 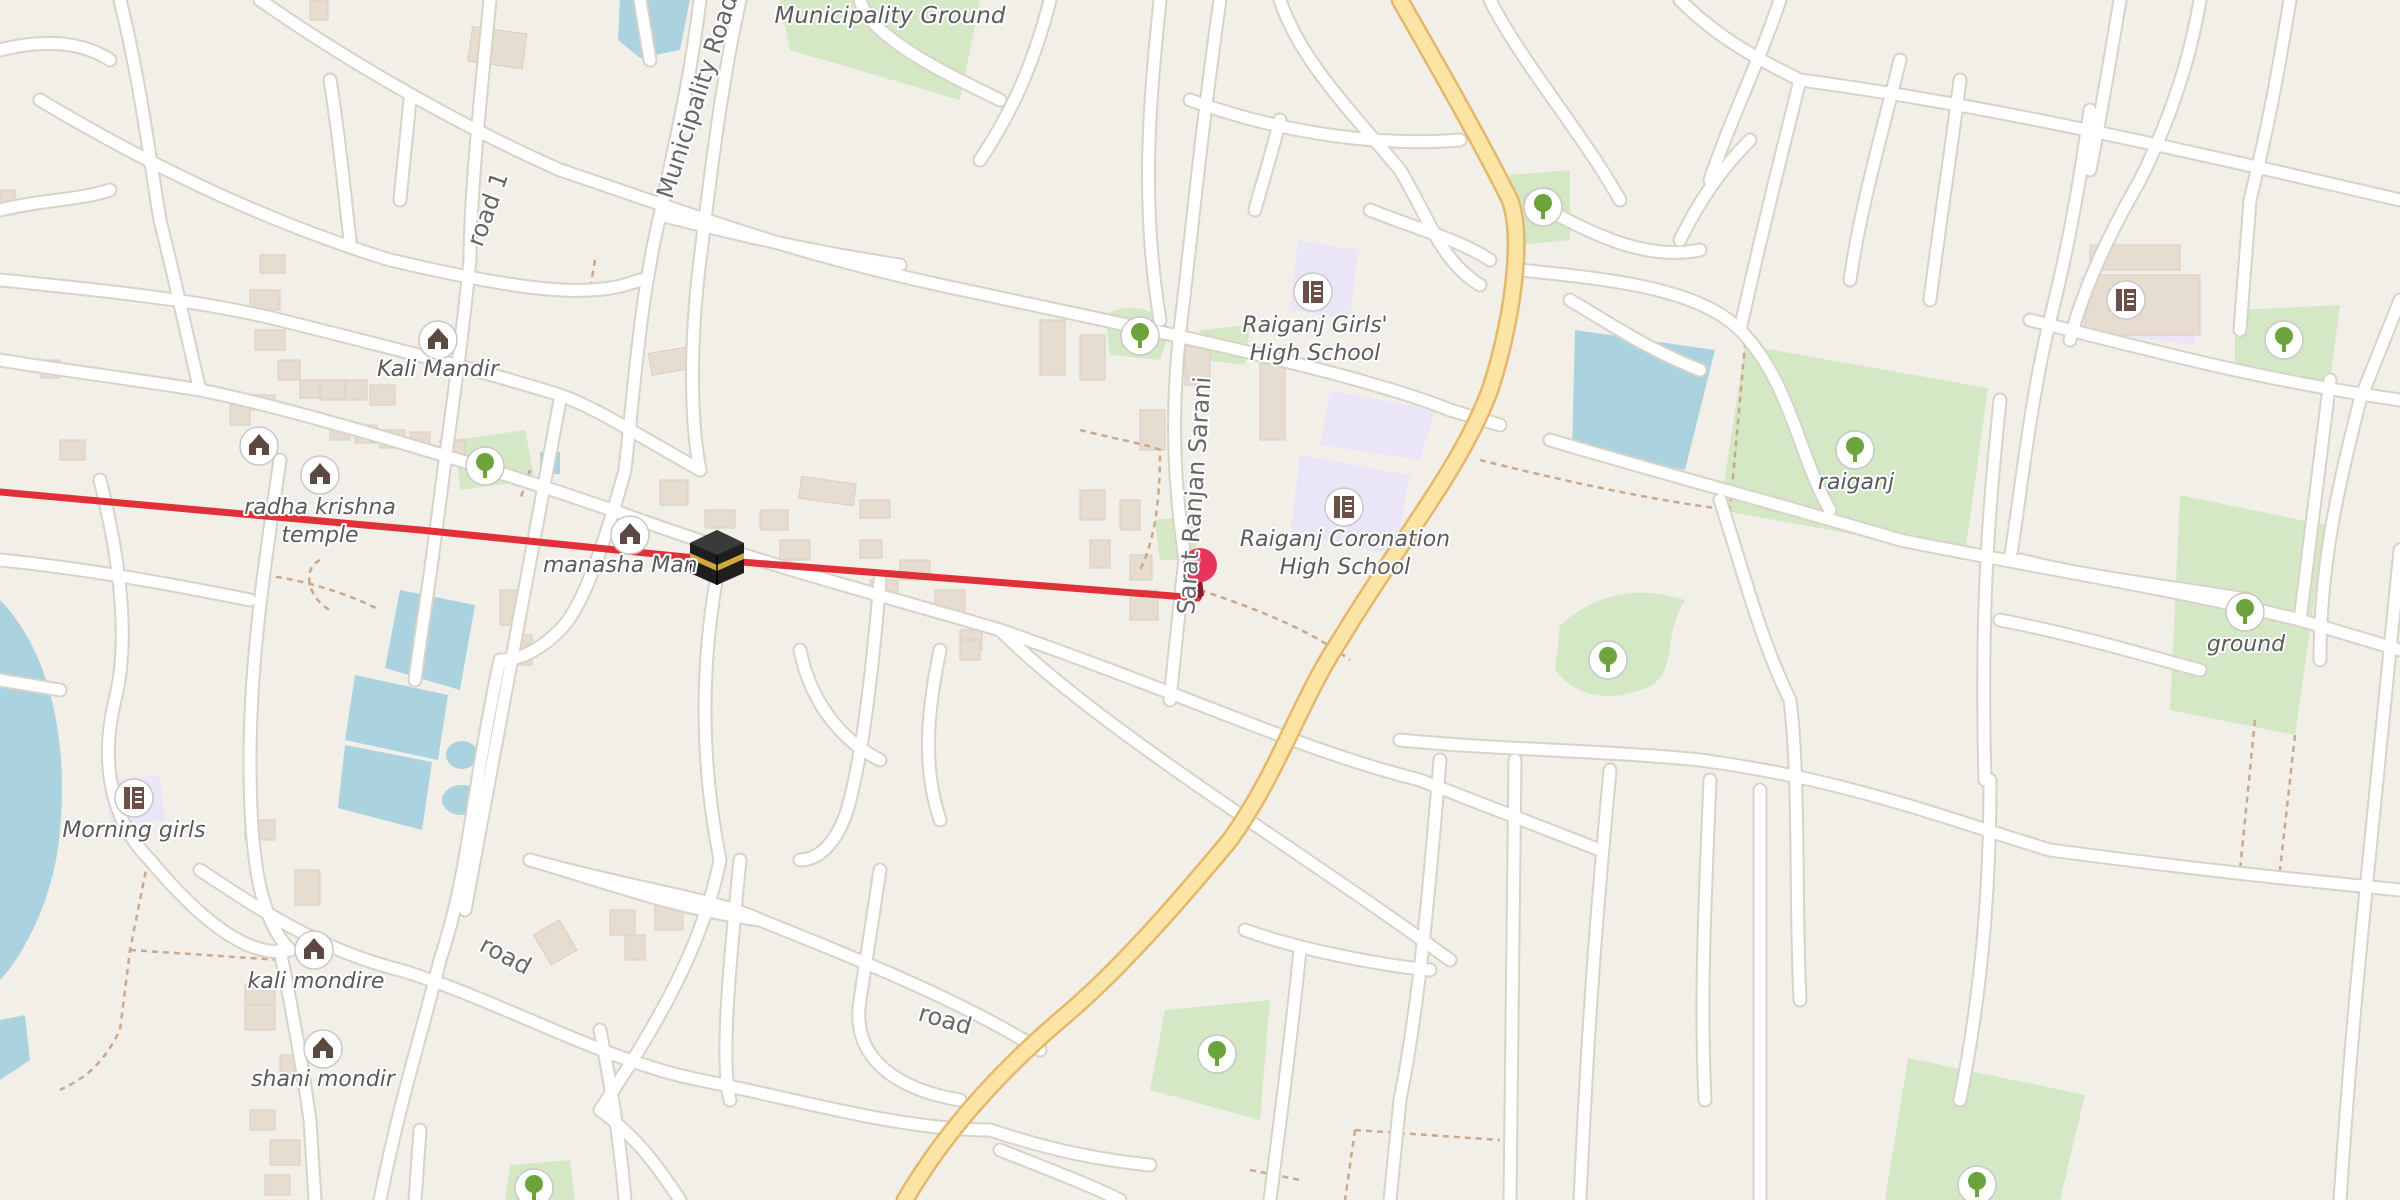 What do you see at coordinates (316, 981) in the screenshot?
I see `label-kali-mondire: kali mondire` at bounding box center [316, 981].